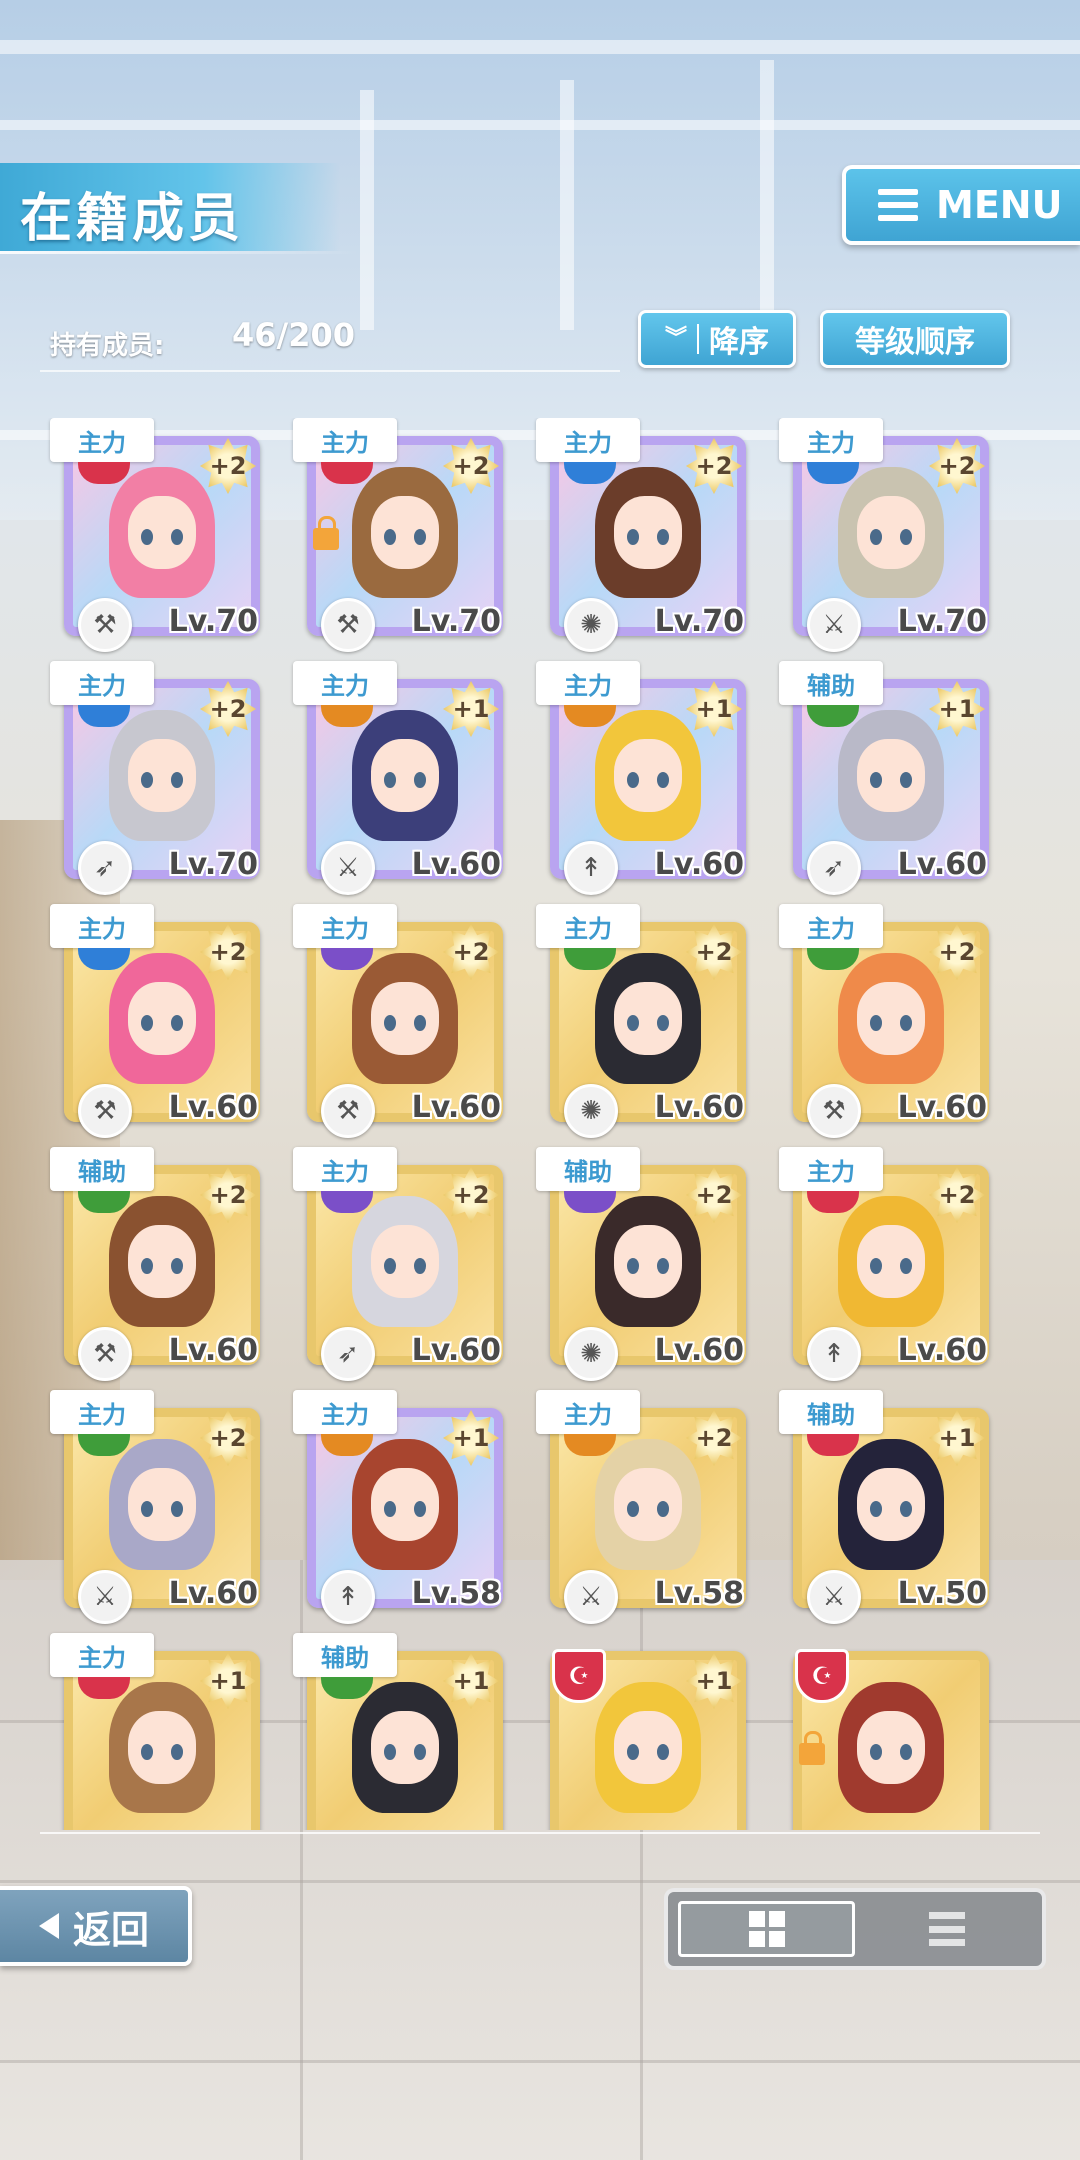 This screenshot has width=1080, height=2160. Describe the element at coordinates (110, 1929) in the screenshot. I see `back-button-label: 返回` at that location.